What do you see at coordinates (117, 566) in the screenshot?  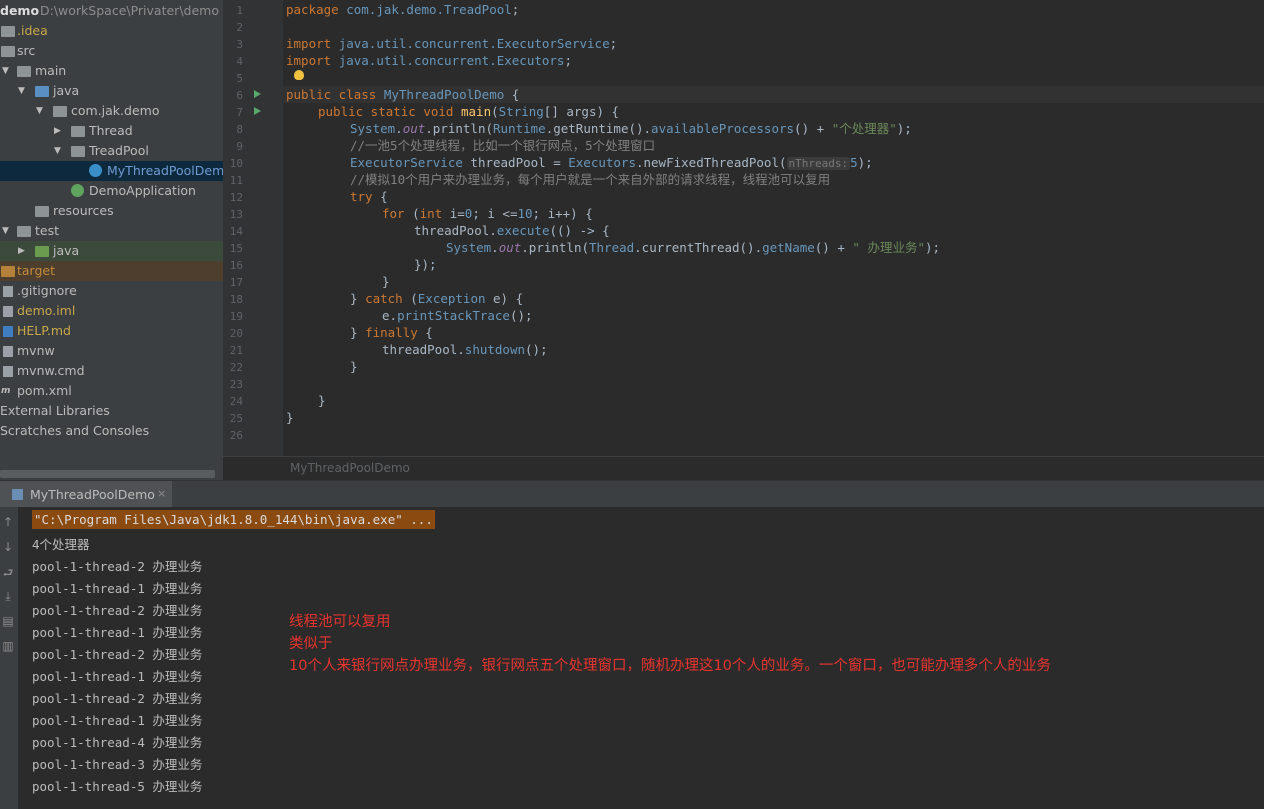 I see `console-line: pool-1-thread-2 办理业务` at bounding box center [117, 566].